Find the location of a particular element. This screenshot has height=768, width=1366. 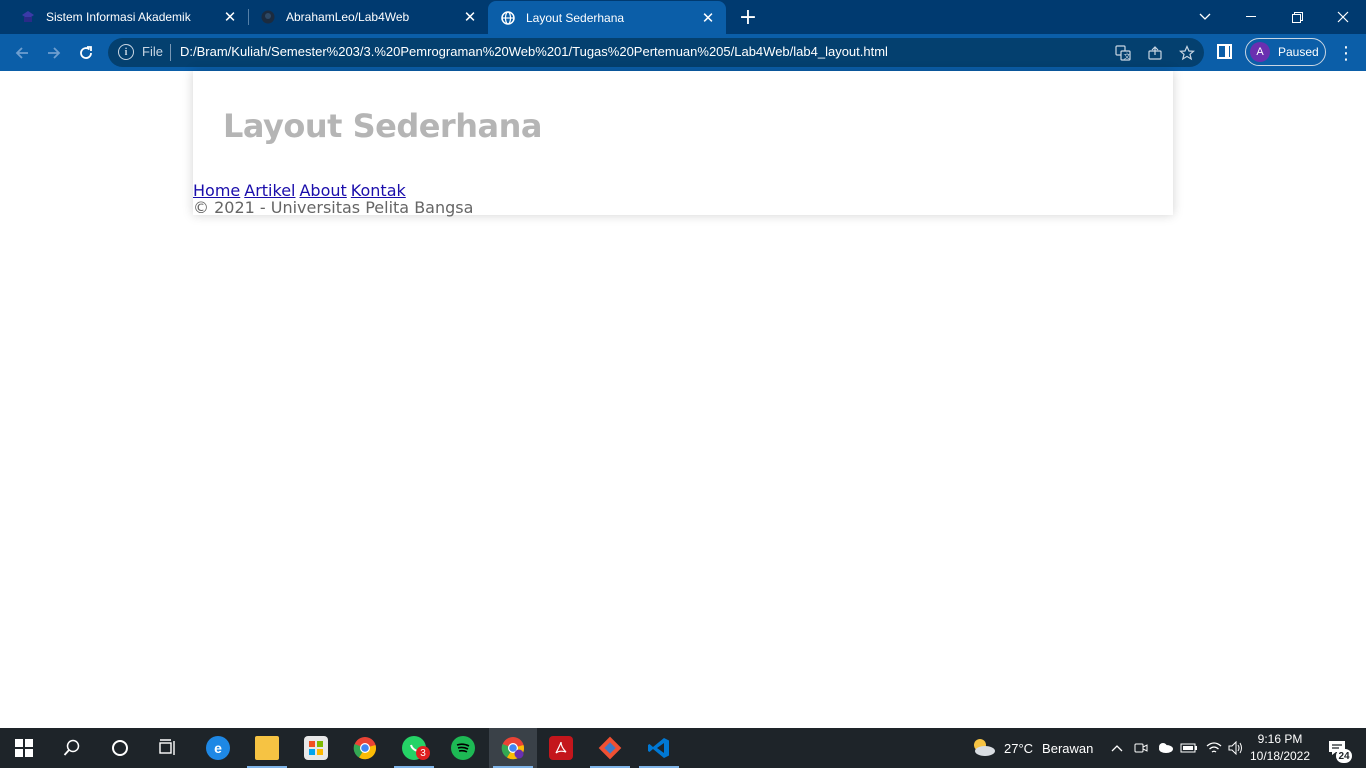

edge-icon: e is located at coordinates (218, 748).